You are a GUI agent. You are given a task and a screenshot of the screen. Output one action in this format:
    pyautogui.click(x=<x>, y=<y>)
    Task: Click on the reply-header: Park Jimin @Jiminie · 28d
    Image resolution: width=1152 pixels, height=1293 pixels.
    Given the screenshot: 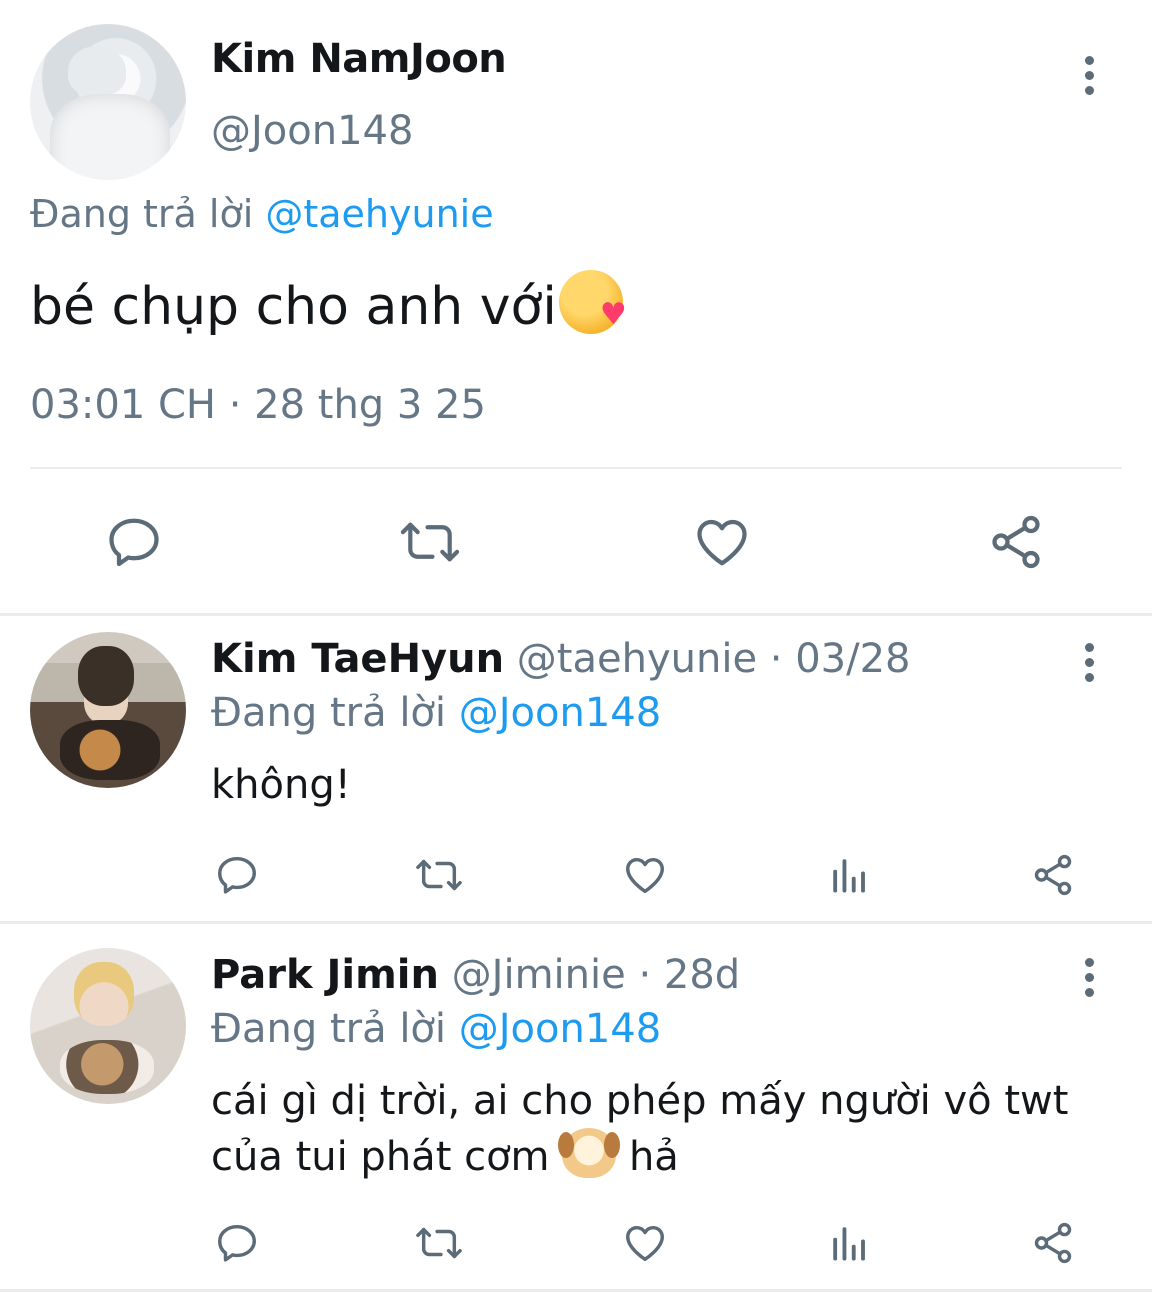 What is the action you would take?
    pyautogui.click(x=475, y=975)
    